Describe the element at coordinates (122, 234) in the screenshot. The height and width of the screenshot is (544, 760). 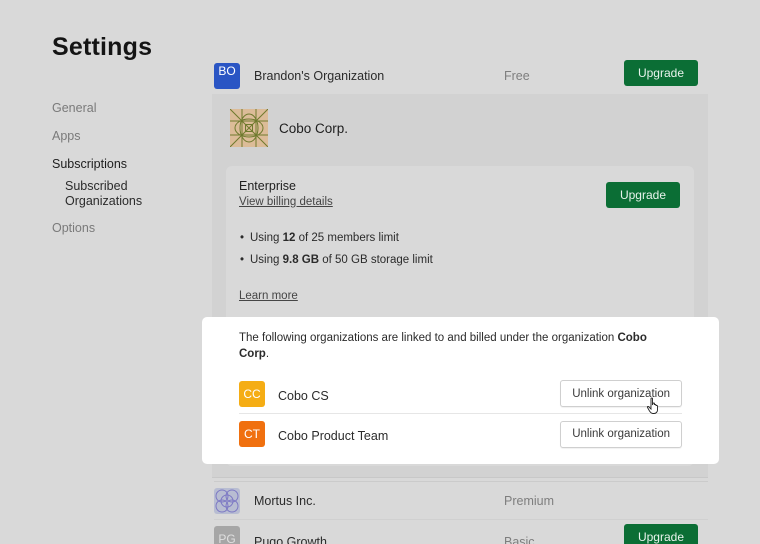
I see `sidebar-item-options: Options` at that location.